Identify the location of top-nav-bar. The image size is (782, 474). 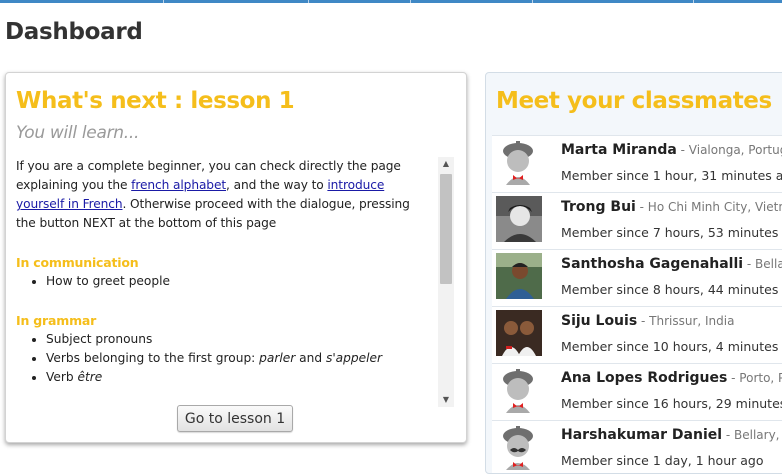
(391, 1).